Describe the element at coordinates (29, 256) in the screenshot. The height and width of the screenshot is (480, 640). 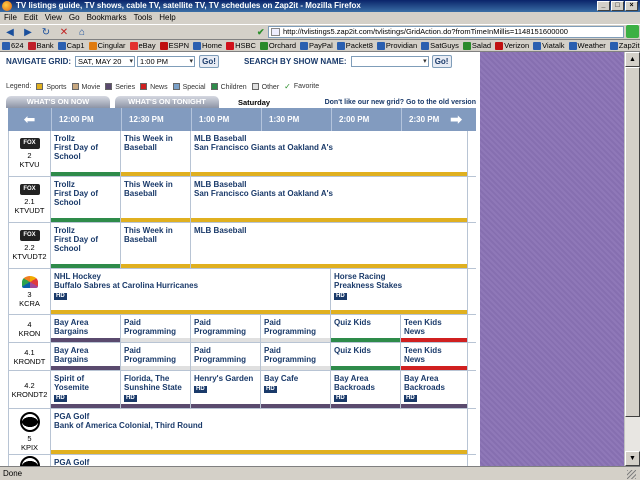
I see `channel-call-sign: KTVUDT2` at that location.